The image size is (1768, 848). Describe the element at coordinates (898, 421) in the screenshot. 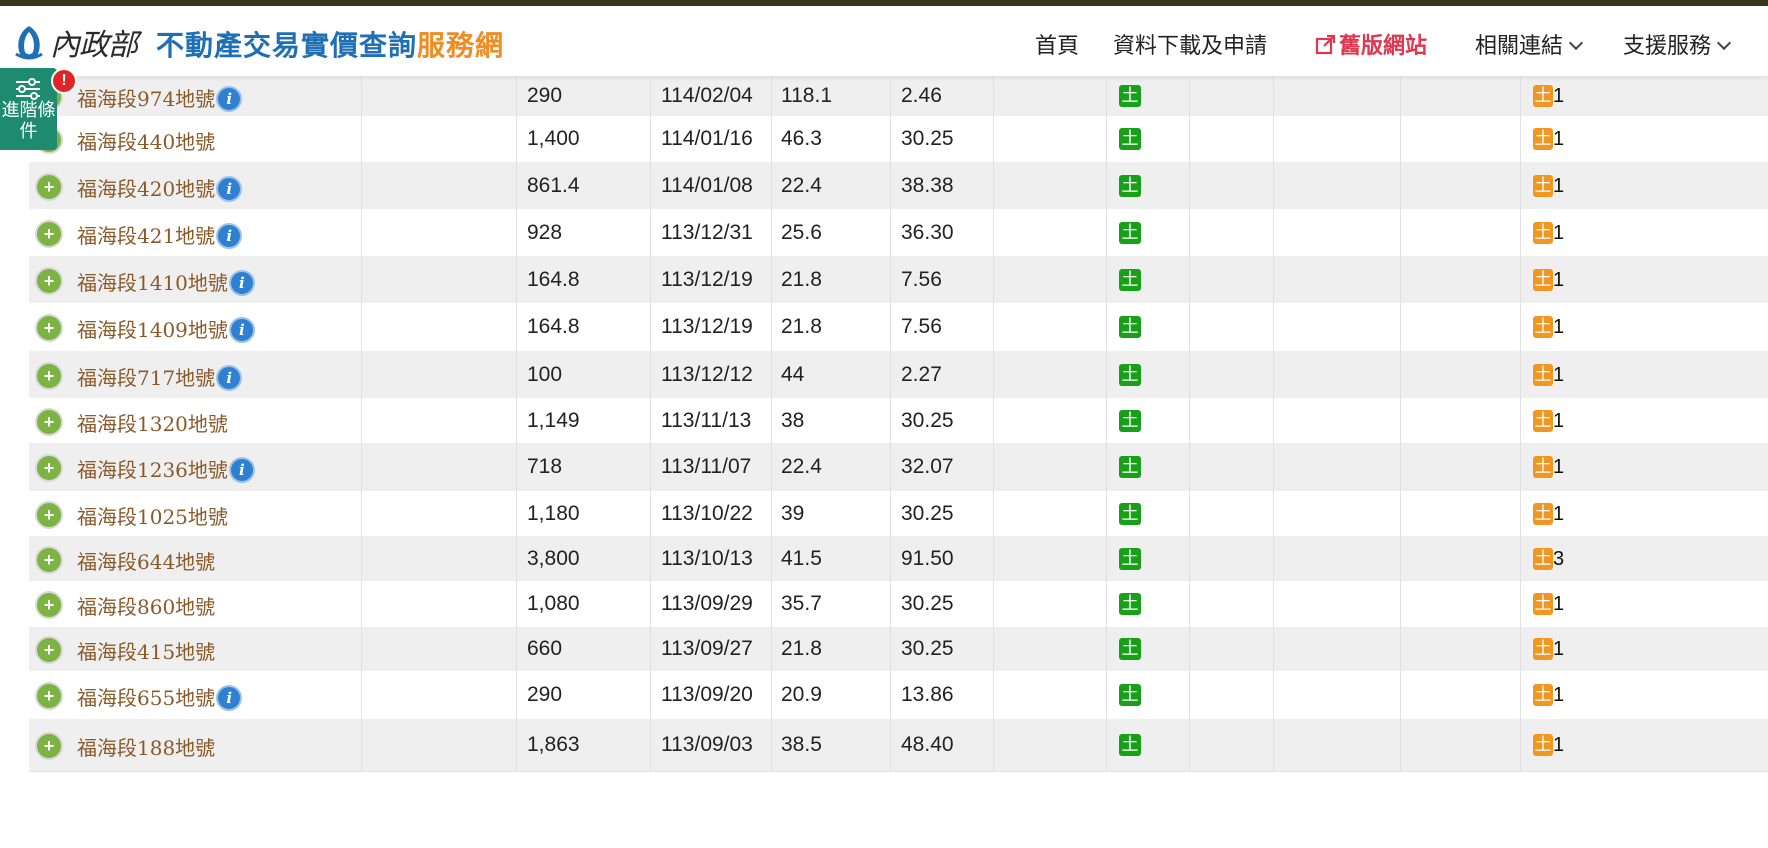

I see `table-row: + 福海段1320地號 1,149 113/11/13 38 30.25 土土 1` at that location.